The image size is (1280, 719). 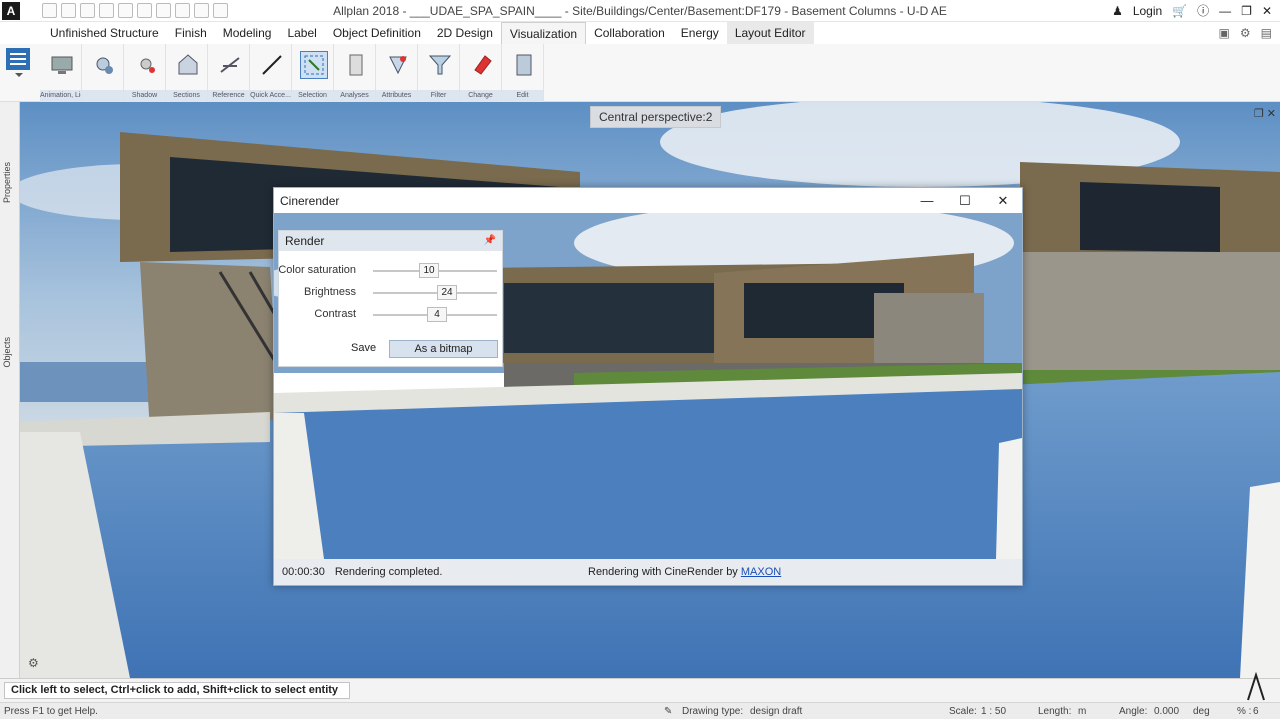 What do you see at coordinates (1246, 11) in the screenshot?
I see `restore-icon: ❐` at bounding box center [1246, 11].